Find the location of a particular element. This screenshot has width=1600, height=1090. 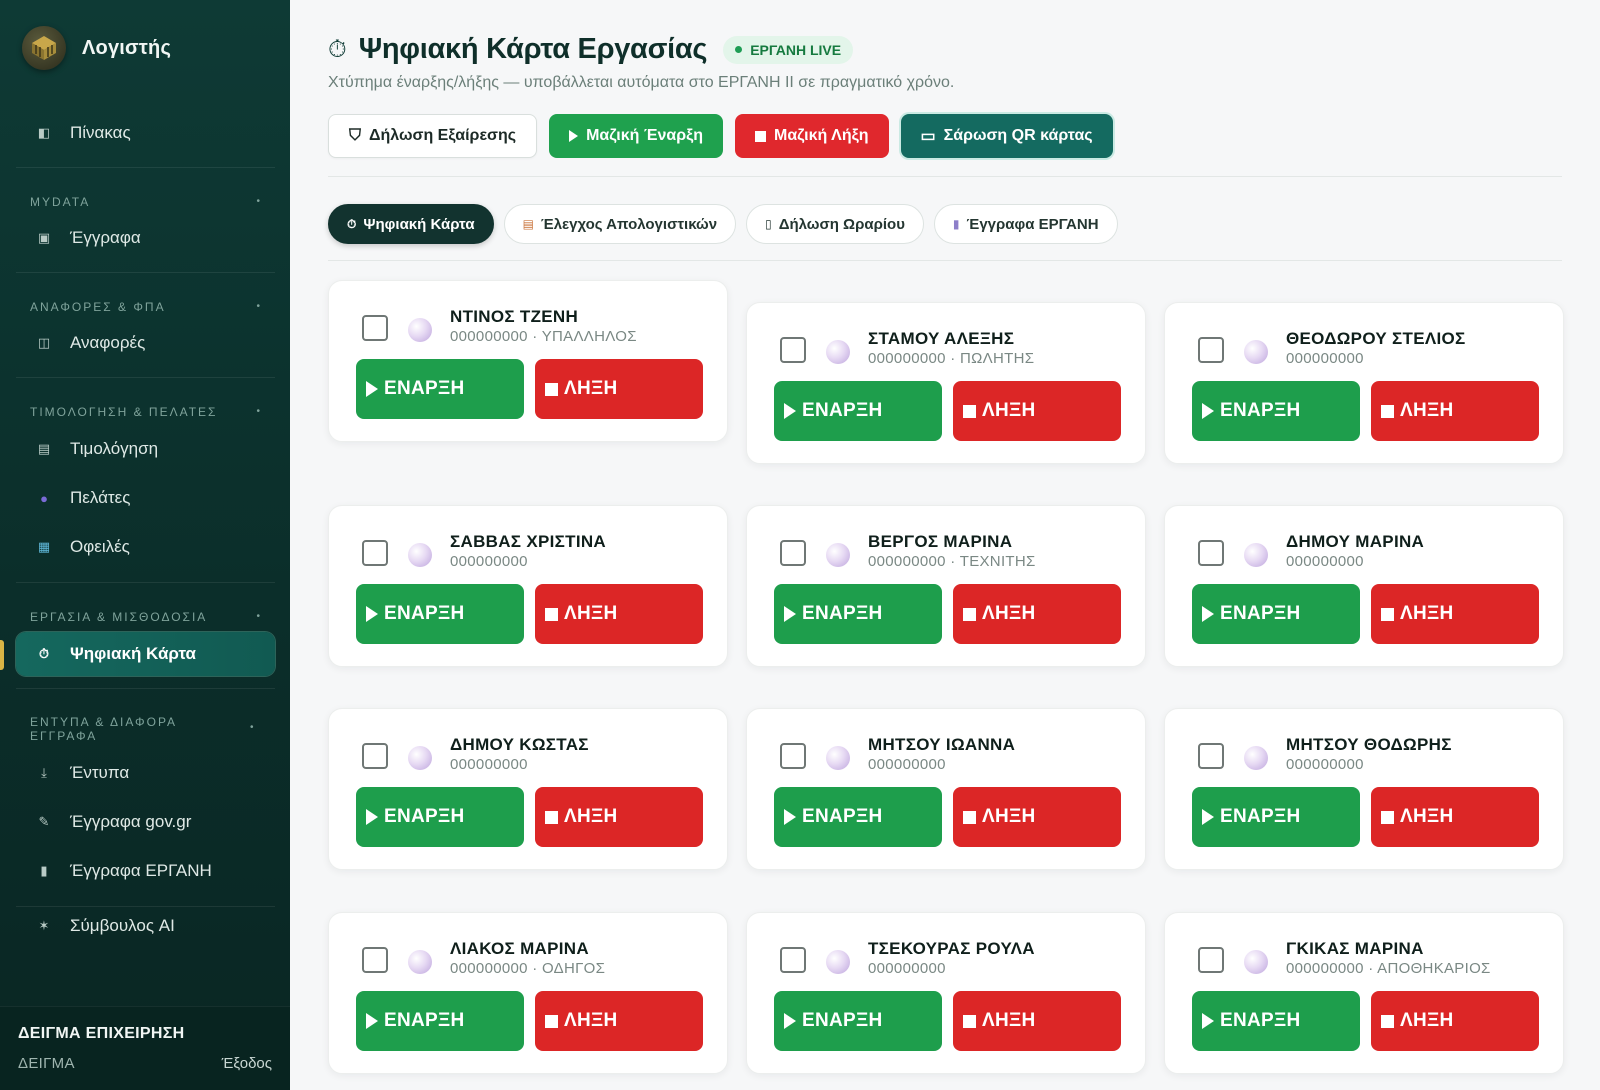

employee-card: ΜΗΤΣΟΥ ΙΩΑΝΝΑ 000000000 ΕΝΑΡΞΗ ΛΗΞΗ is located at coordinates (946, 789).